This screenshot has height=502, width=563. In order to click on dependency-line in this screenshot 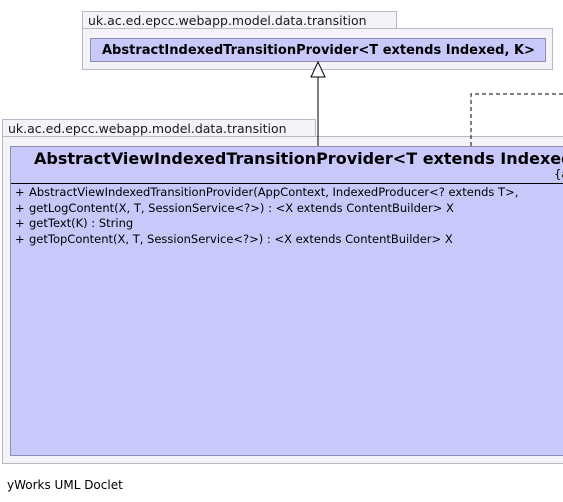, I will do `click(516, 119)`.